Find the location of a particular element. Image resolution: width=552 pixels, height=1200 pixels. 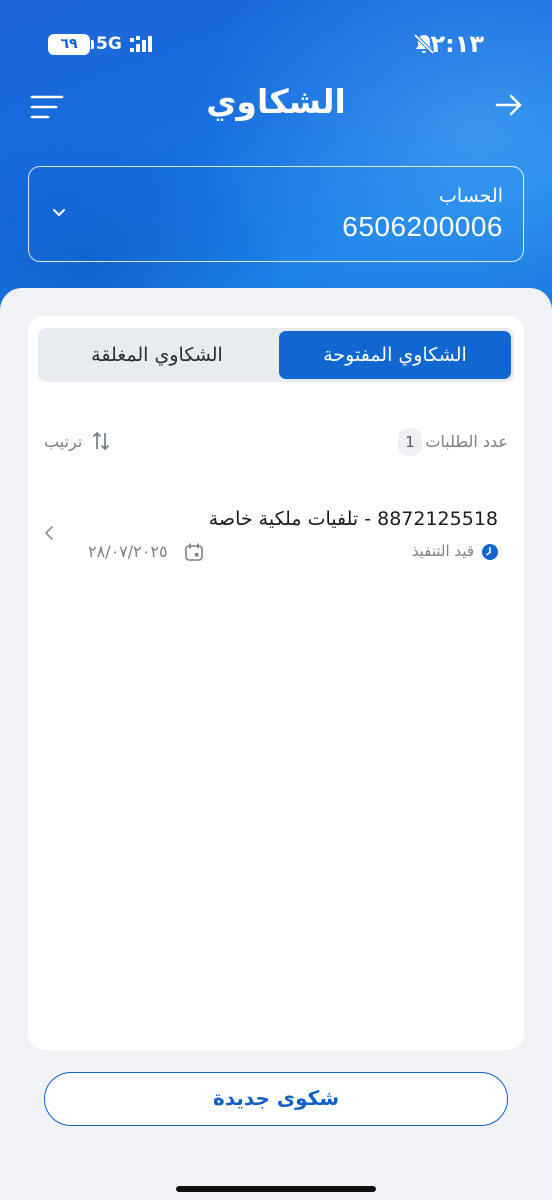

tab-open-complaints: الشكاوي المفتوحة is located at coordinates (395, 355).